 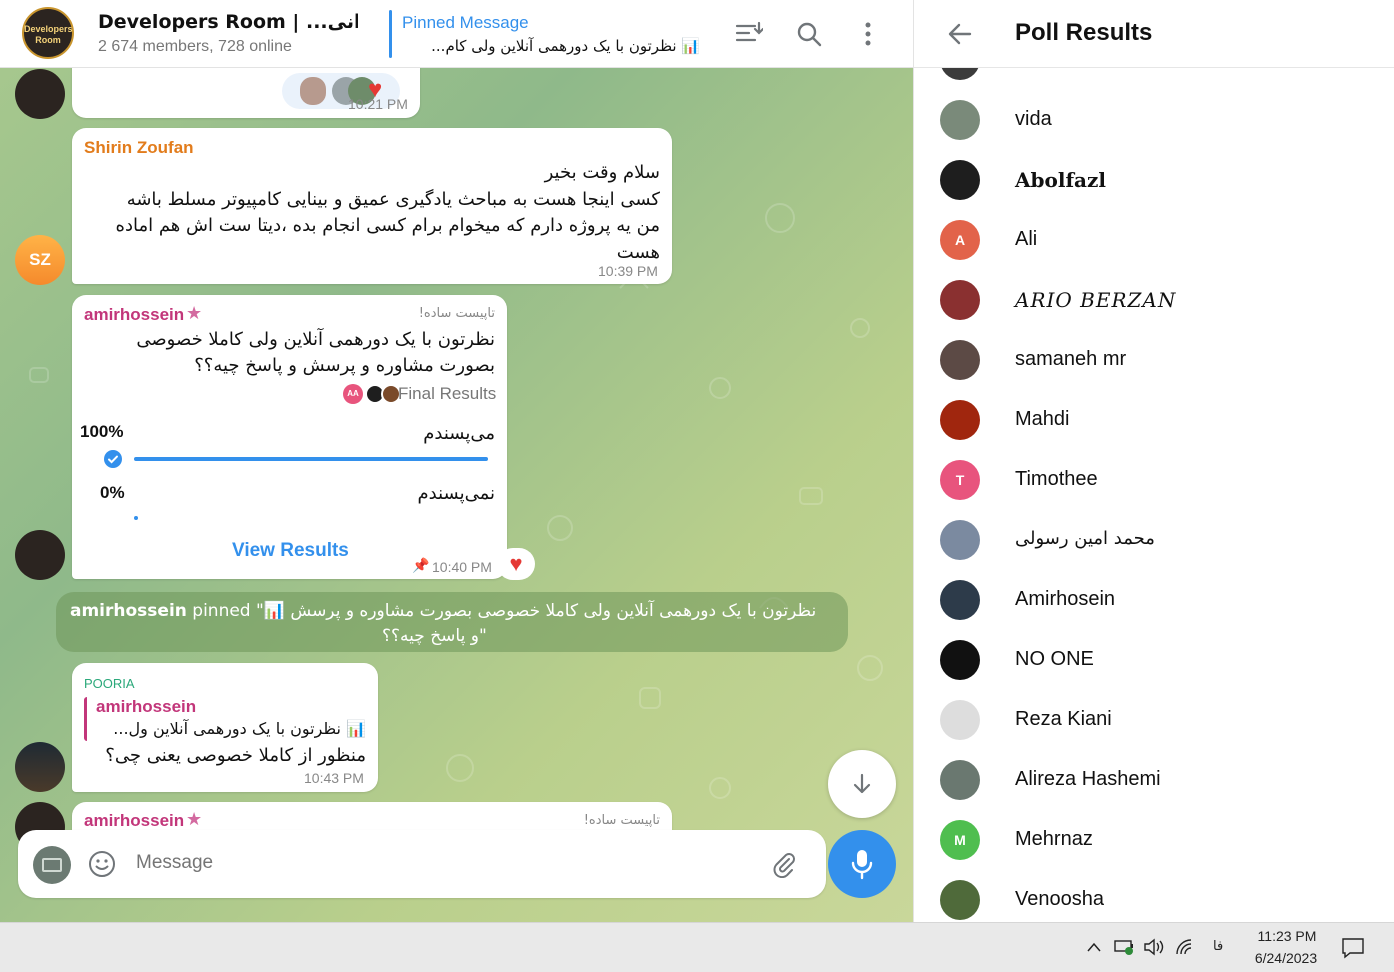 I want to click on voter-row: NO ONE, so click(x=1154, y=660).